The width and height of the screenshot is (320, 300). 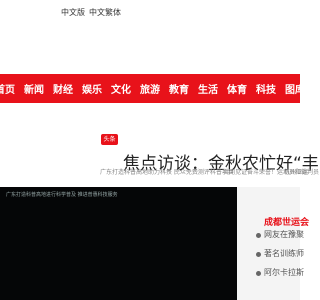 I want to click on nav-item-tech: 科技, so click(x=266, y=88).